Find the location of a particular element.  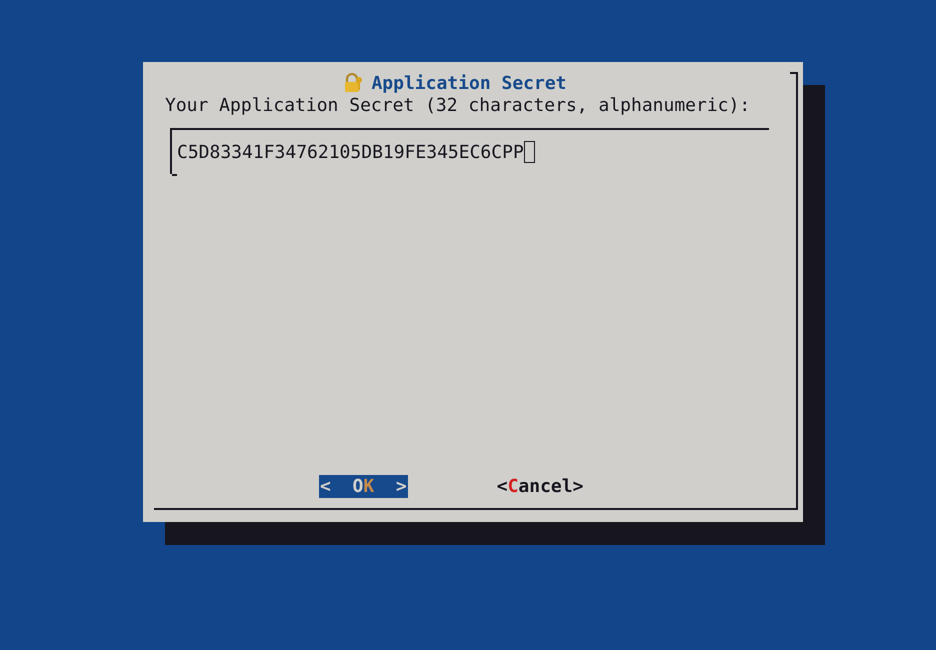

lock-key-icon is located at coordinates (353, 83).